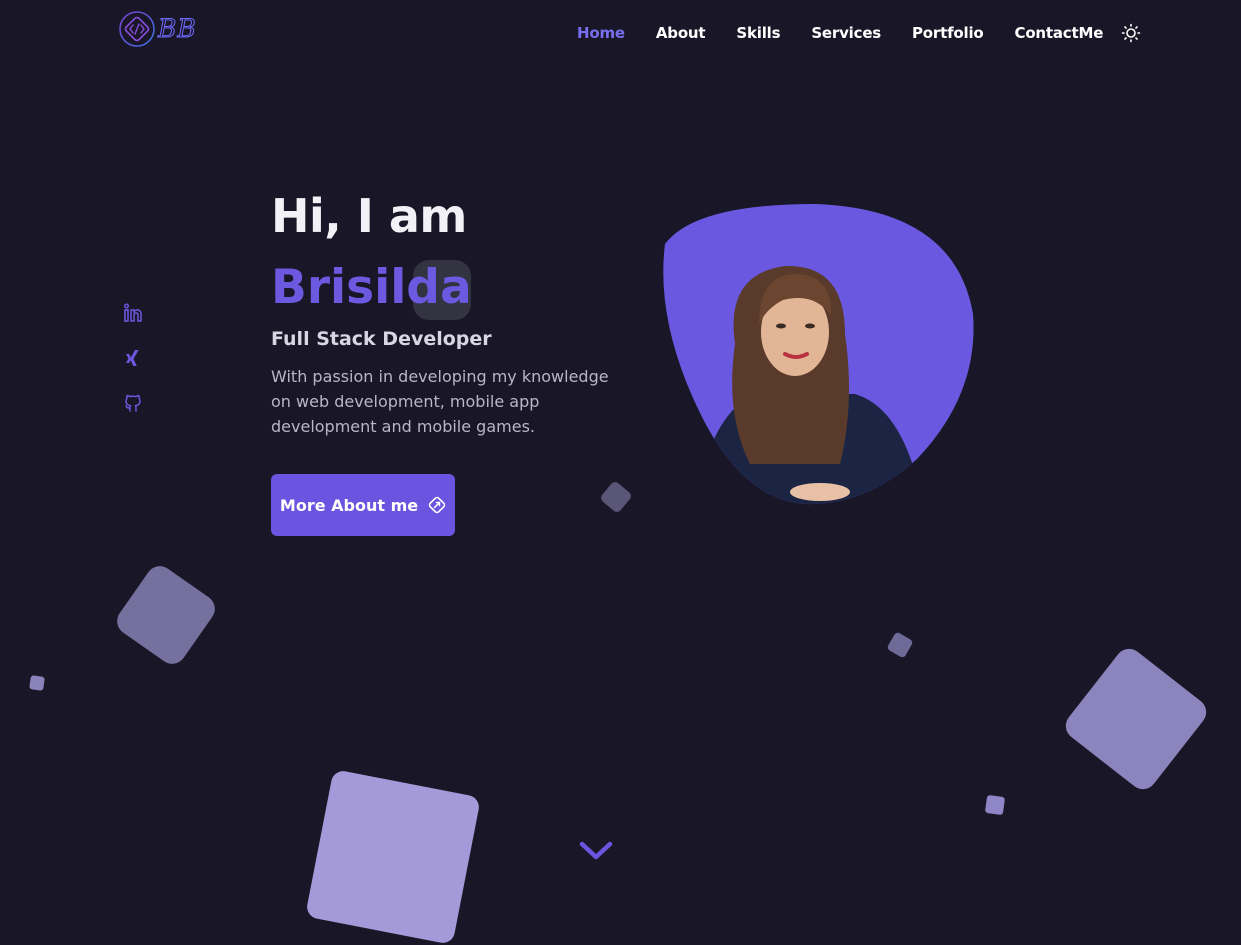 The width and height of the screenshot is (1241, 945). I want to click on hero-name: Brisilda, so click(456, 290).